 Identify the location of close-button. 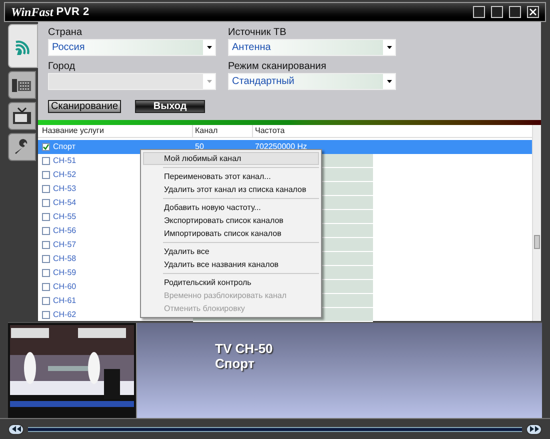
(533, 12).